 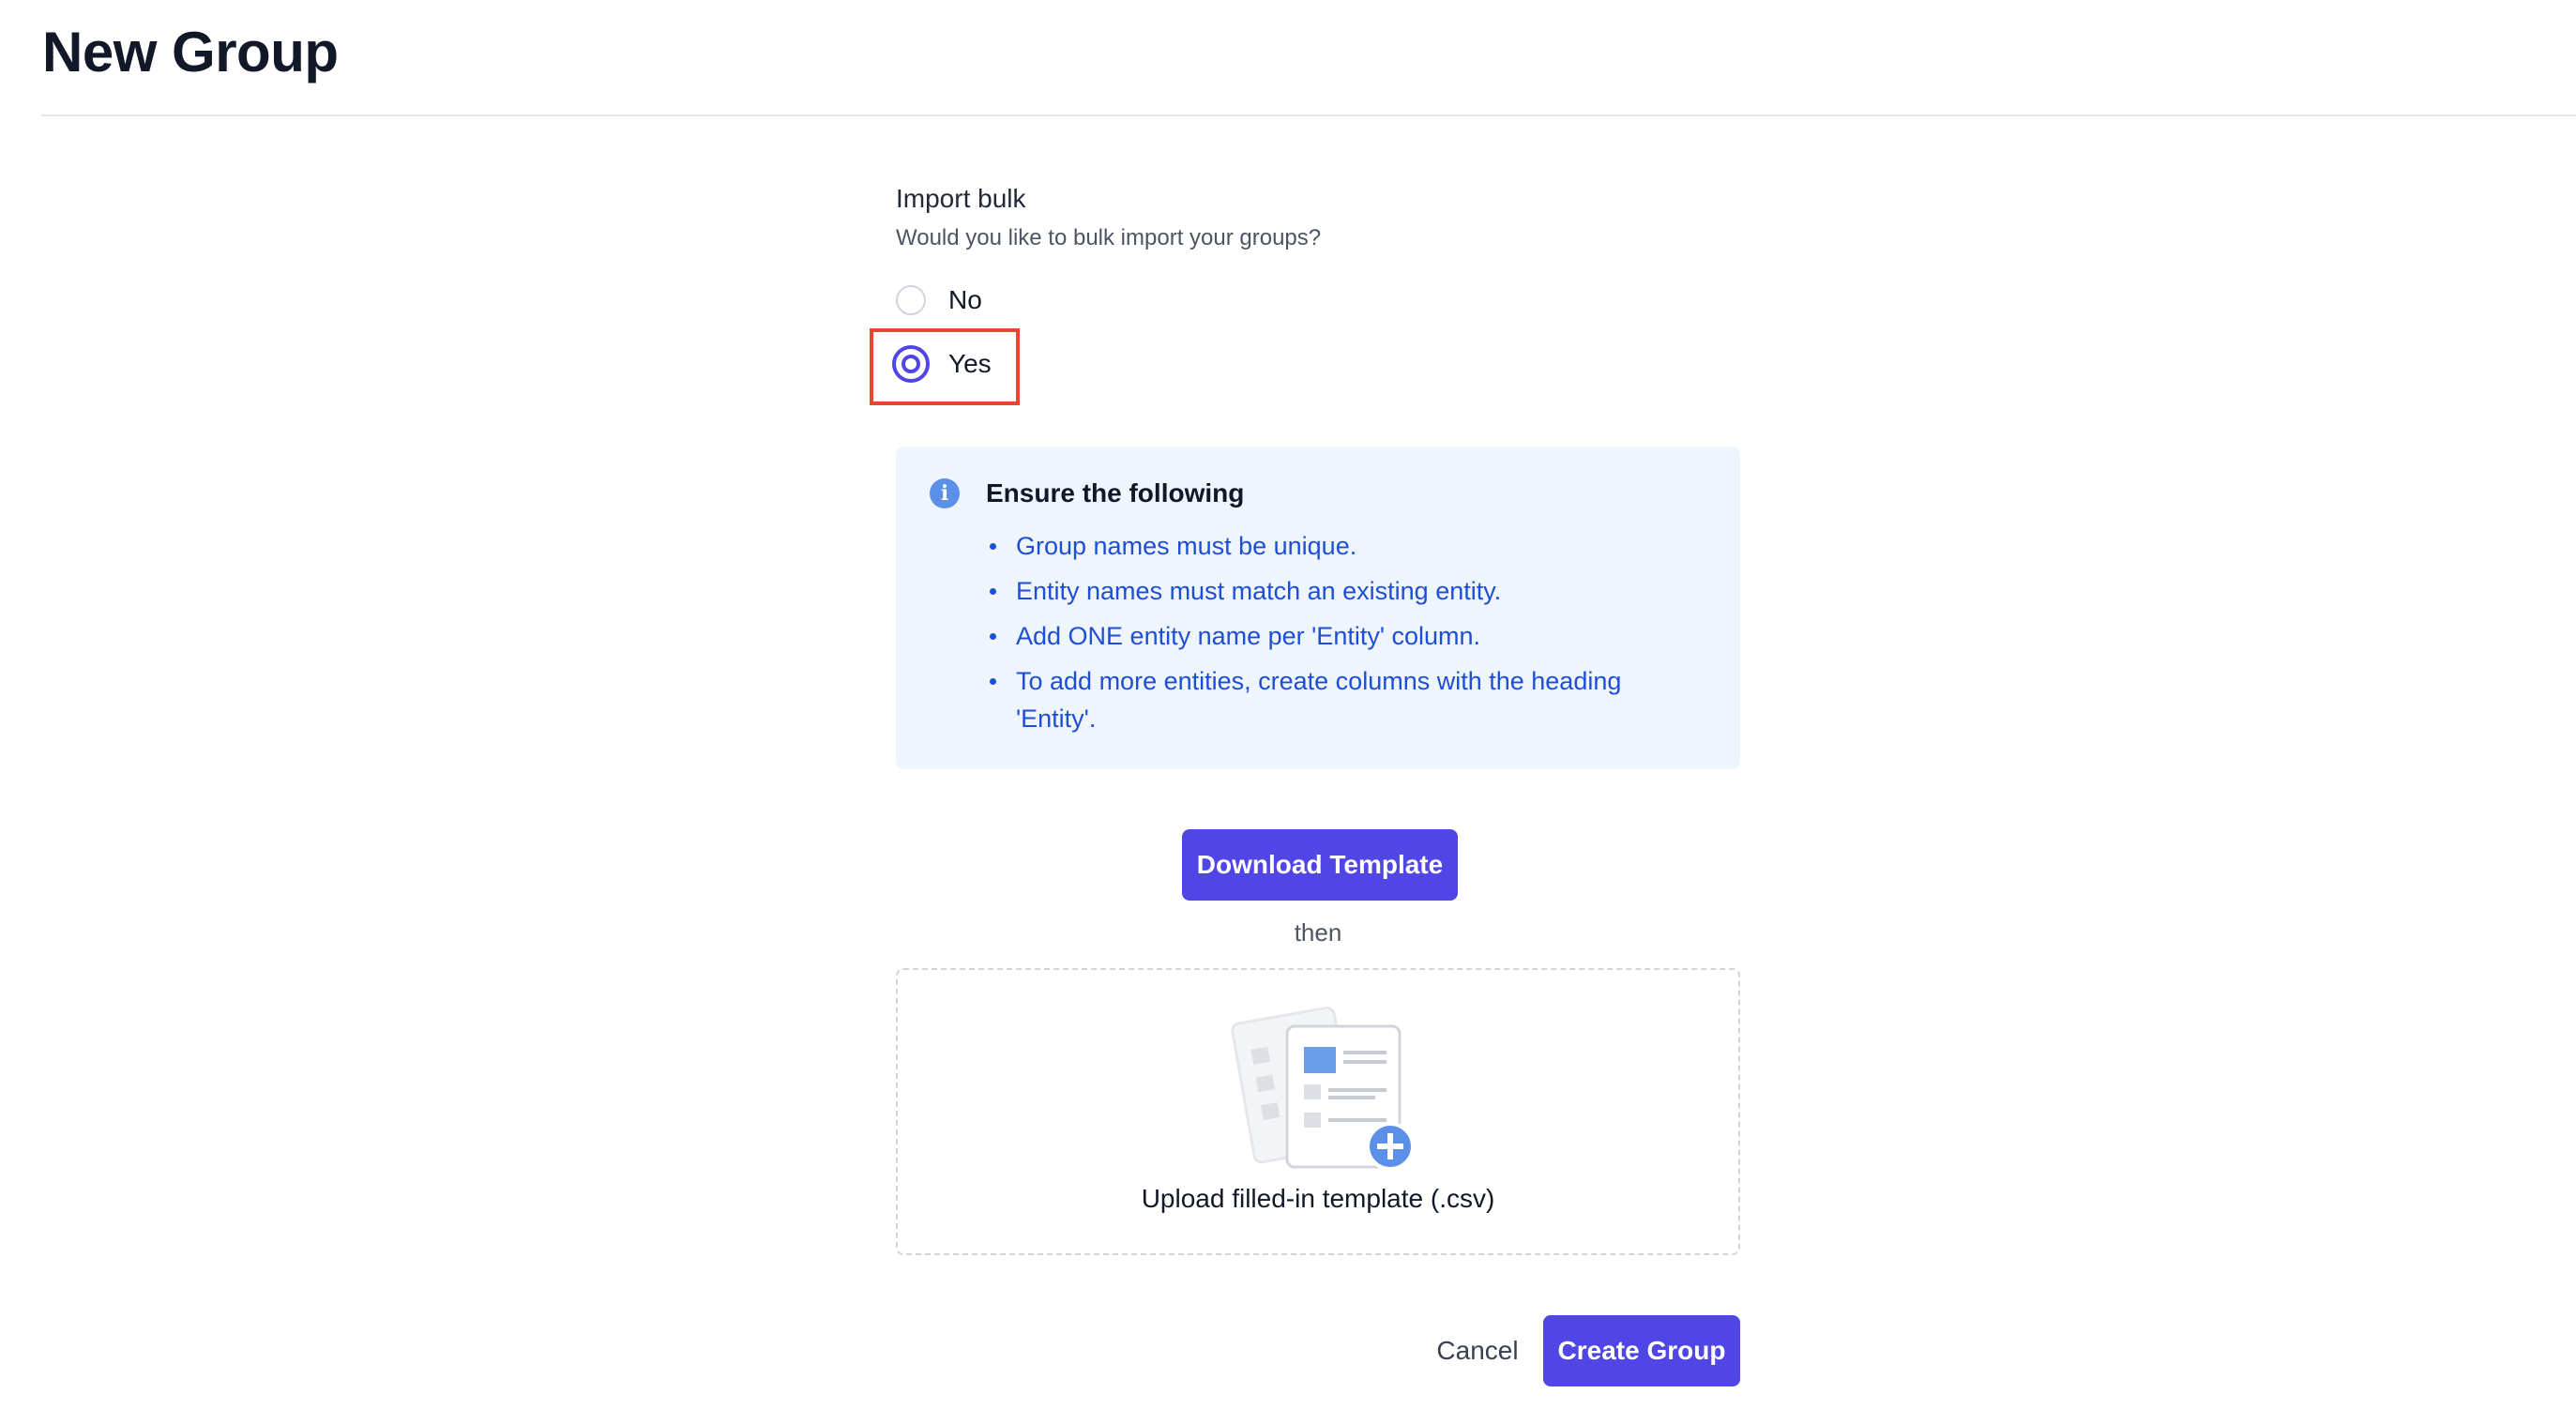 What do you see at coordinates (911, 300) in the screenshot?
I see `radio-no` at bounding box center [911, 300].